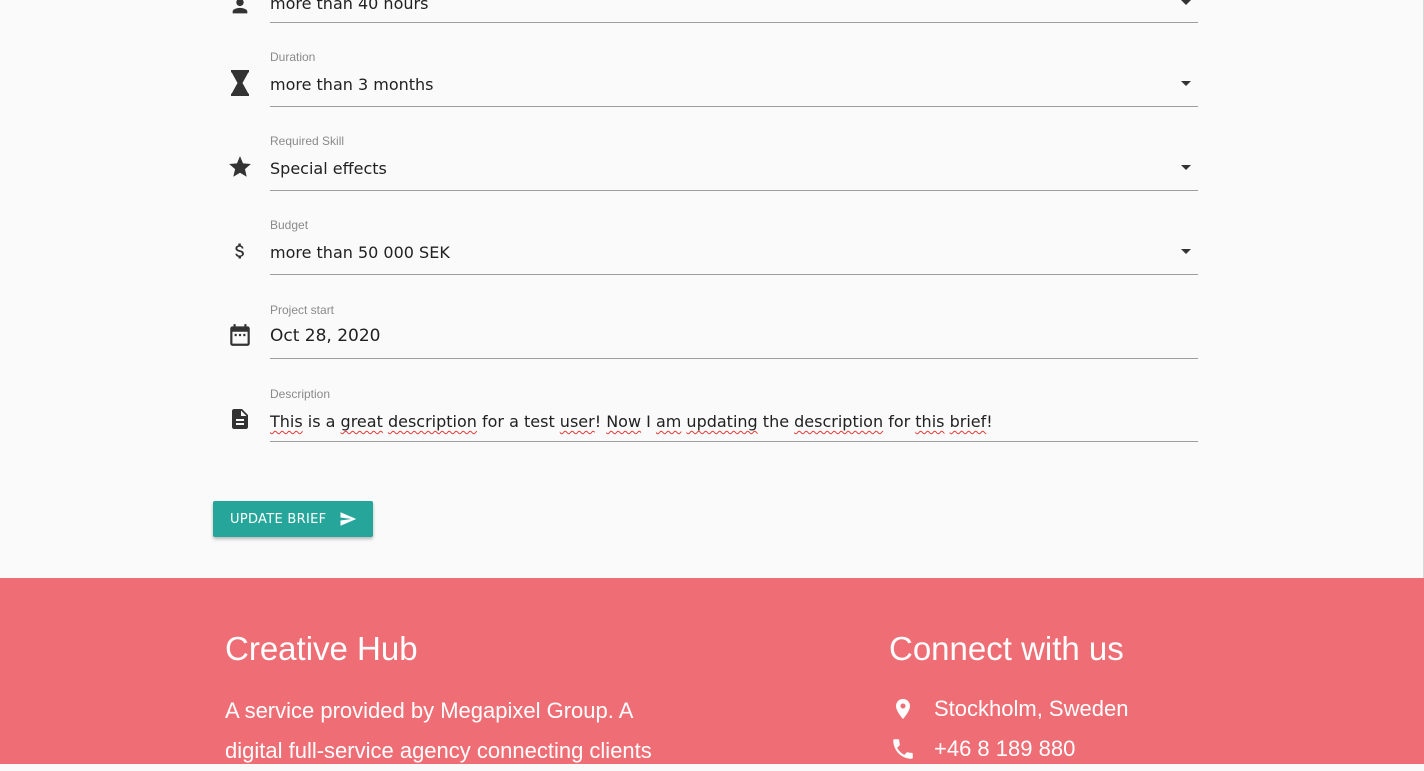 The height and width of the screenshot is (771, 1424). What do you see at coordinates (352, 84) in the screenshot?
I see `duration-value: more than 3 months` at bounding box center [352, 84].